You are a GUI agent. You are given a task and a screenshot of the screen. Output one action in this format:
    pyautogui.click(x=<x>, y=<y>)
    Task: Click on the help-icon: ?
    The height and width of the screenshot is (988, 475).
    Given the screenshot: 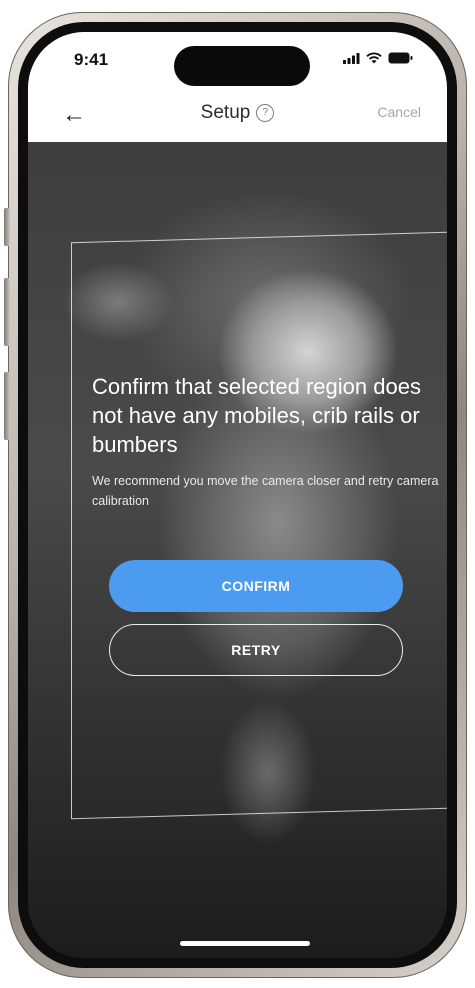 What is the action you would take?
    pyautogui.click(x=265, y=113)
    